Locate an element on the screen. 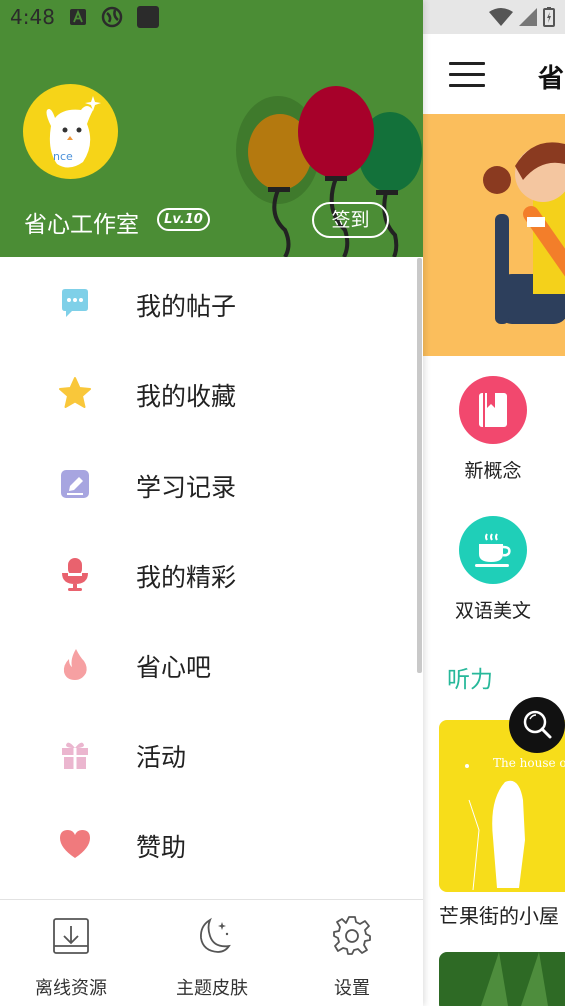 The image size is (565, 1006). menu-item-sponsor: 赞助 is located at coordinates (207, 843).